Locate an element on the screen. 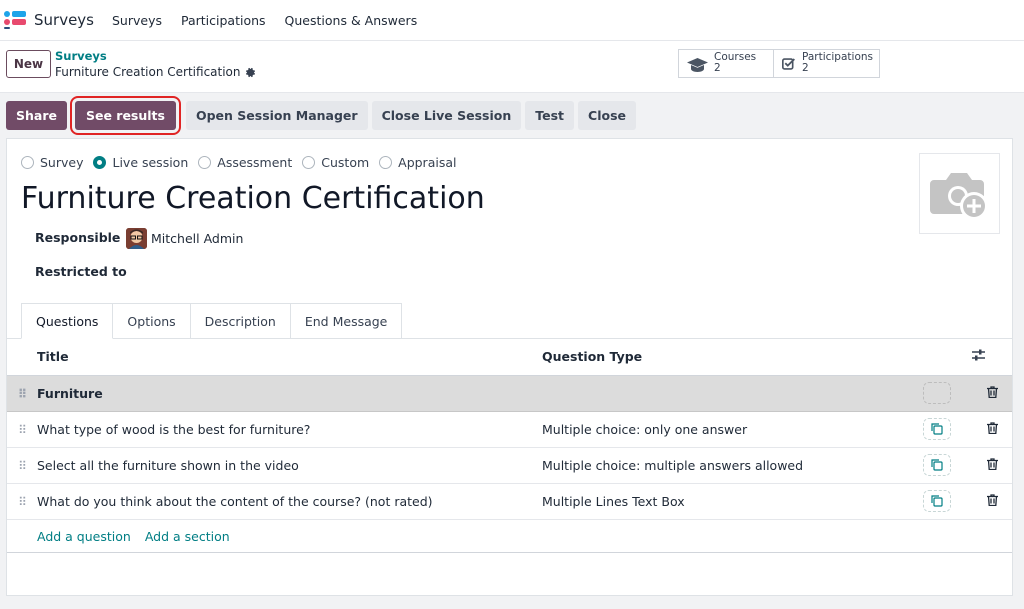 The width and height of the screenshot is (1024, 609). radio-label: Survey is located at coordinates (62, 162).